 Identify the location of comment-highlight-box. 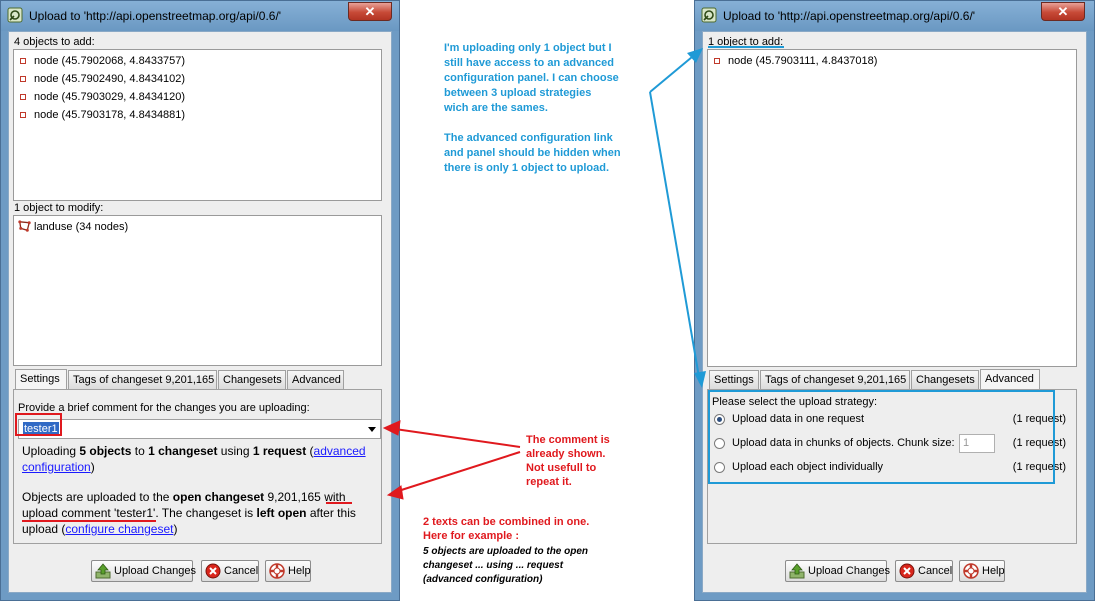
(38, 424).